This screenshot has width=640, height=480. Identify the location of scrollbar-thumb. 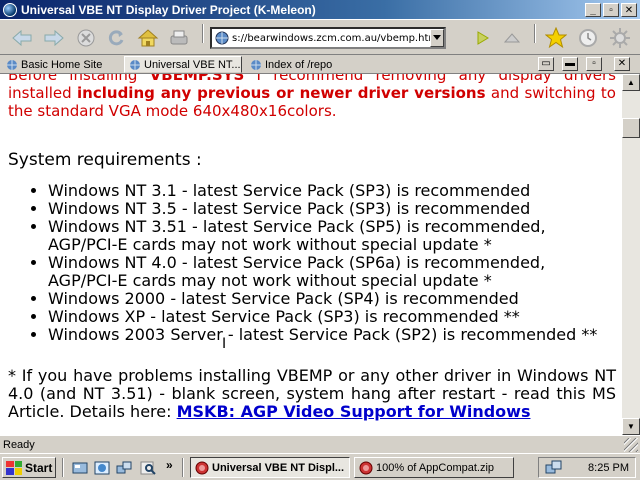
(631, 128).